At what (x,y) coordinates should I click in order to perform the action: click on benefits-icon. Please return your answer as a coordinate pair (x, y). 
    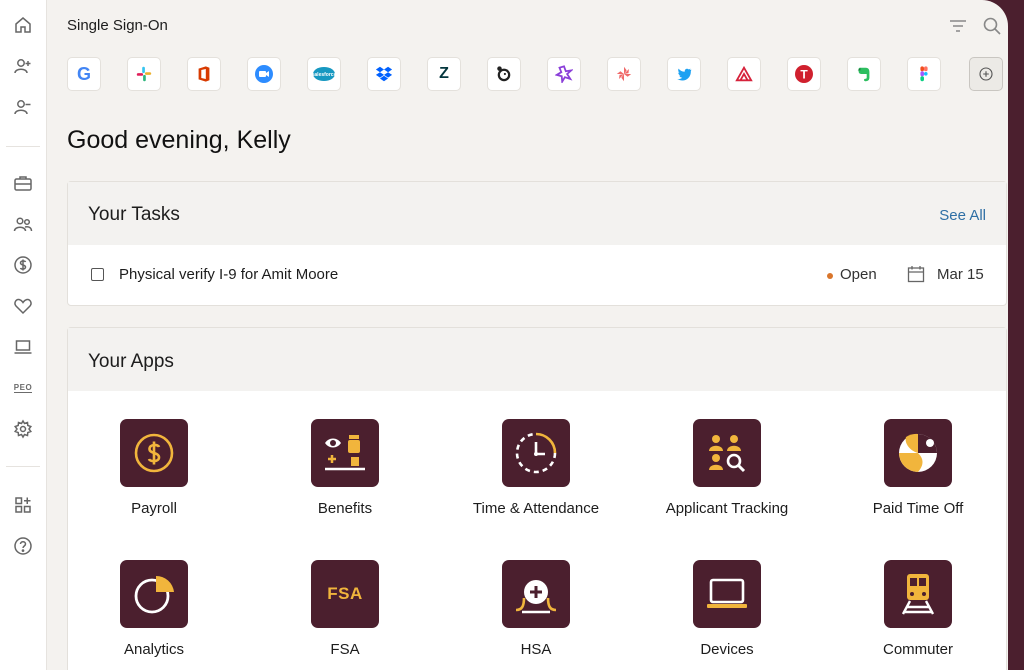
    Looking at the image, I should click on (345, 453).